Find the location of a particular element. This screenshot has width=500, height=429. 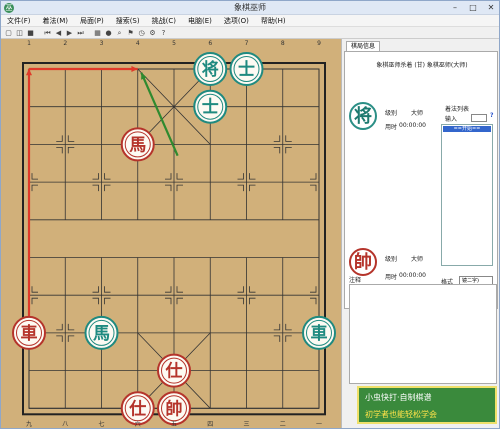

menu-item: 着法(M) is located at coordinates (56, 20).